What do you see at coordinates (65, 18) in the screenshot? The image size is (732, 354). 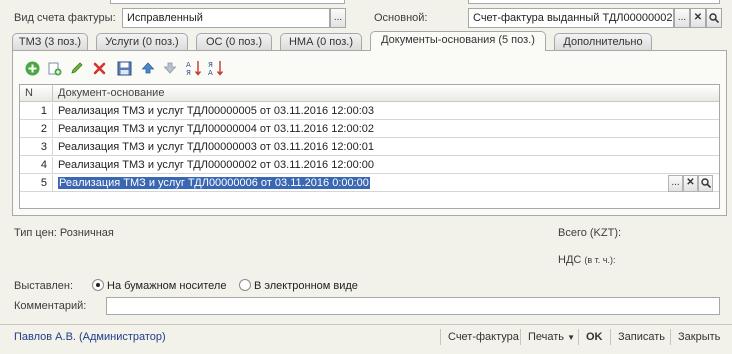 I see `invoice-type-label: Вид счета фактуры:` at bounding box center [65, 18].